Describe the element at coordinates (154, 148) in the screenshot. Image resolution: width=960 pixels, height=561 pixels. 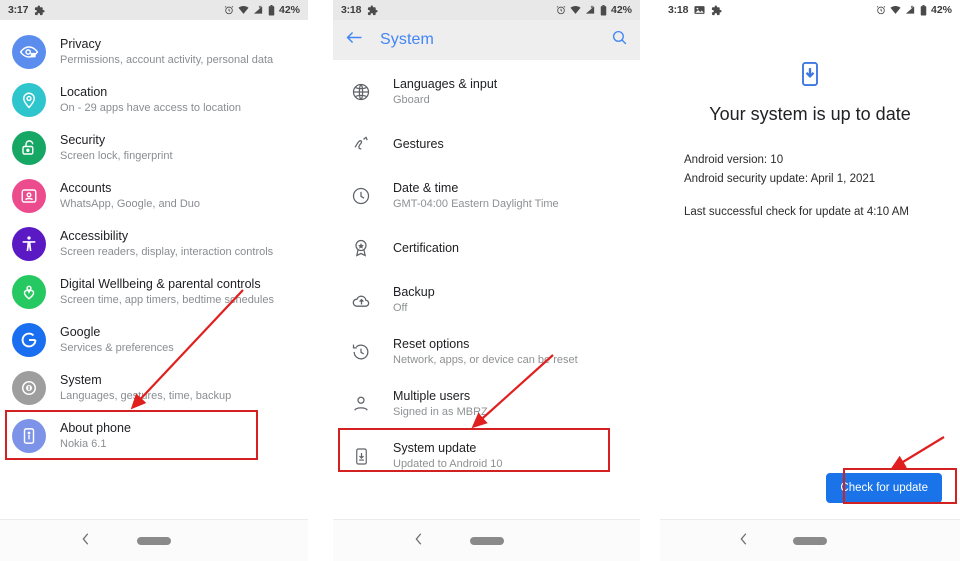
I see `settings-row-security: Security Screen lock, fingerprint` at that location.